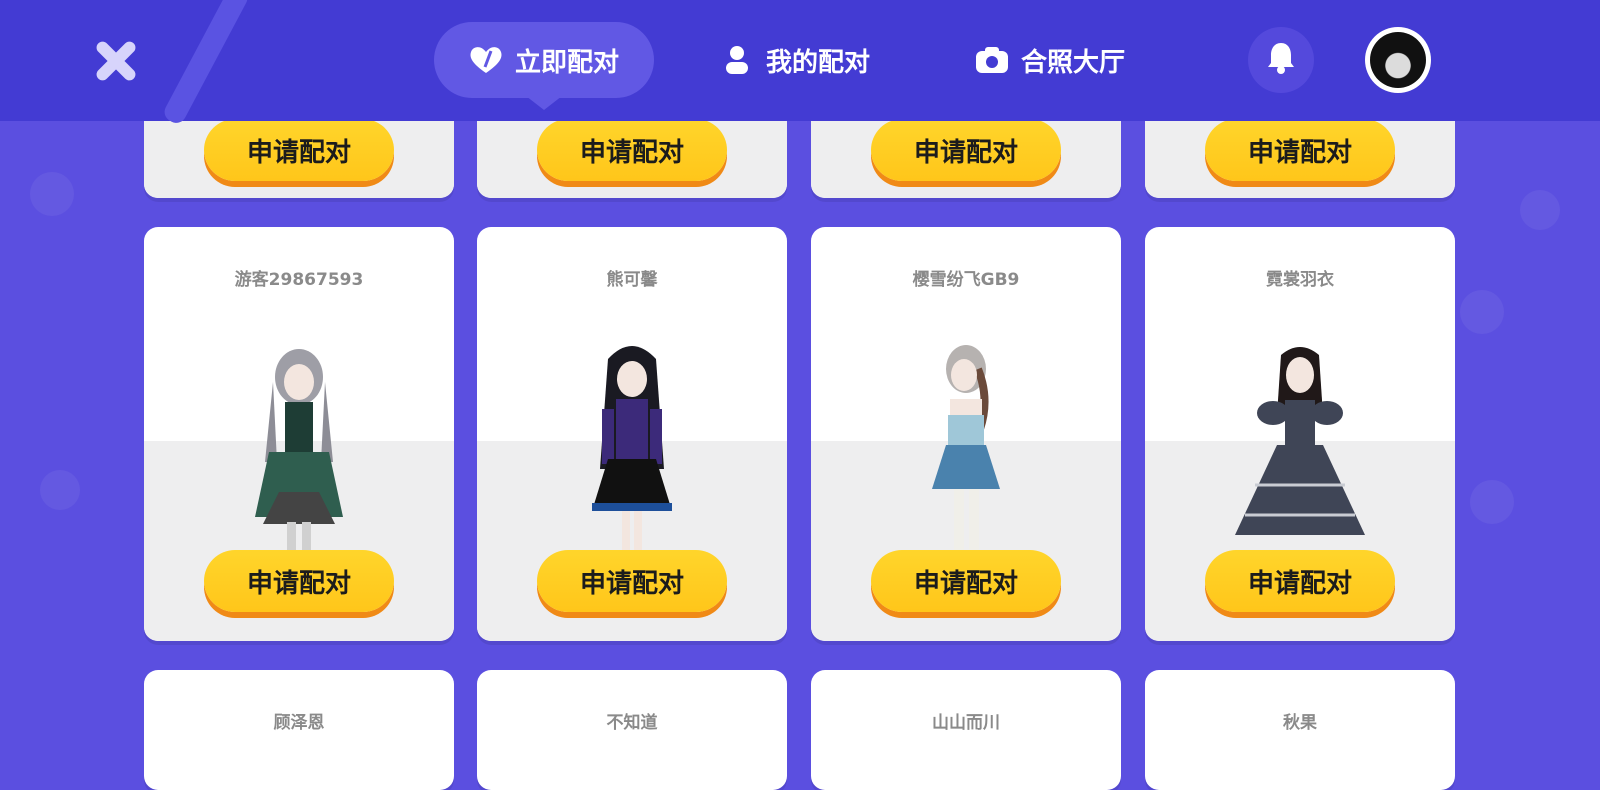 The height and width of the screenshot is (790, 1600). Describe the element at coordinates (992, 60) in the screenshot. I see `camera-icon` at that location.